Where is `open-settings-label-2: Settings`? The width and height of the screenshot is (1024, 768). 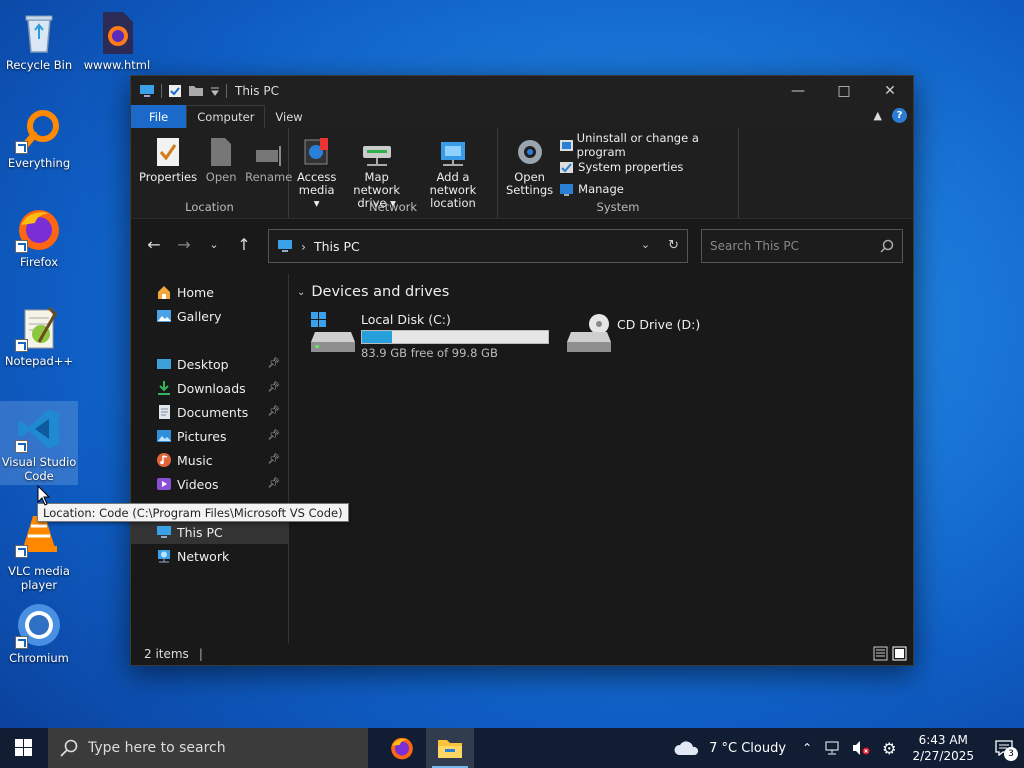
open-settings-label-2: Settings is located at coordinates (530, 190).